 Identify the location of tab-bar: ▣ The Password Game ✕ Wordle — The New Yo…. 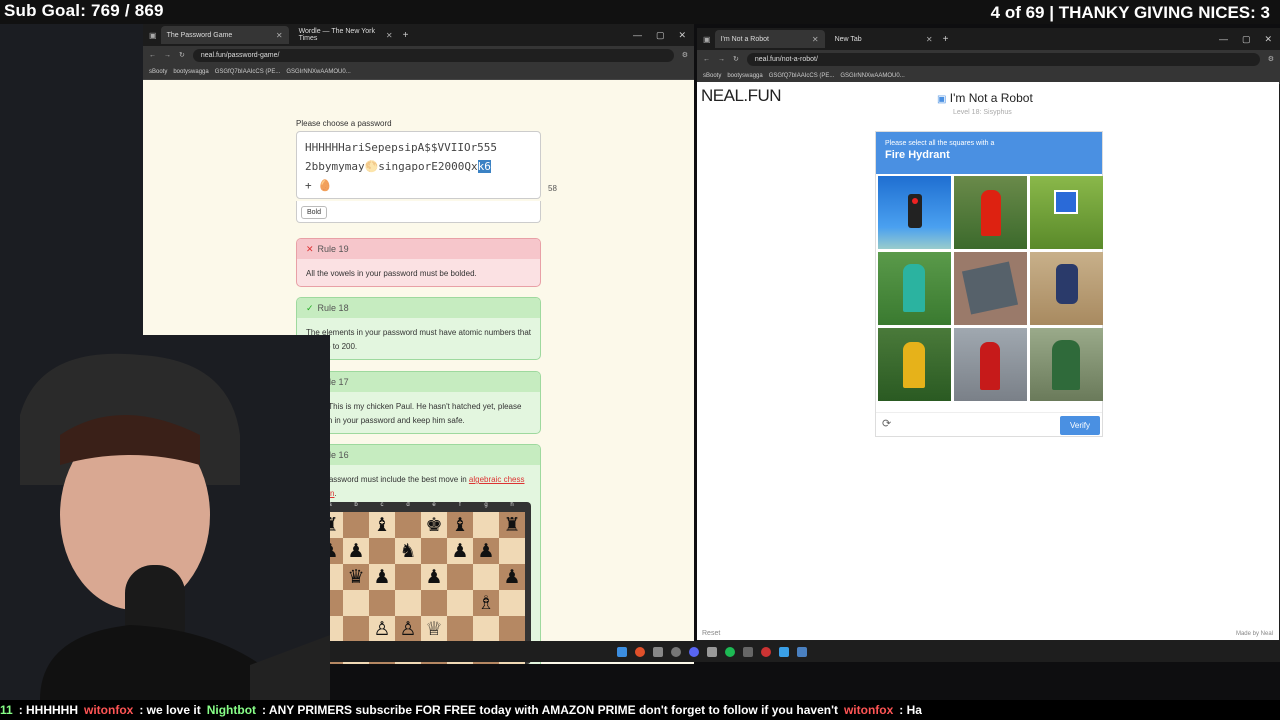
(418, 35).